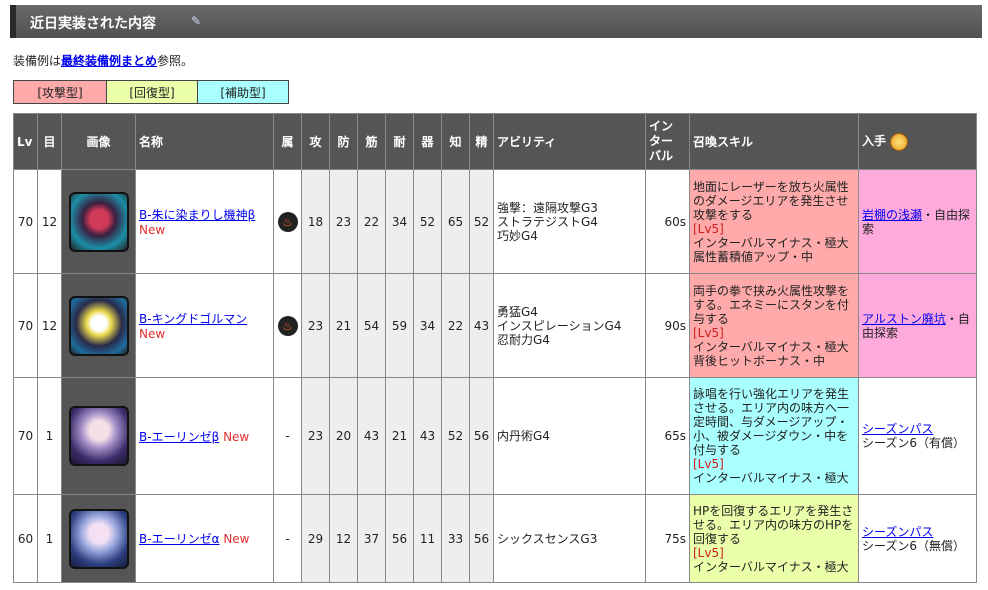  I want to click on cell-interval: 65s, so click(667, 436).